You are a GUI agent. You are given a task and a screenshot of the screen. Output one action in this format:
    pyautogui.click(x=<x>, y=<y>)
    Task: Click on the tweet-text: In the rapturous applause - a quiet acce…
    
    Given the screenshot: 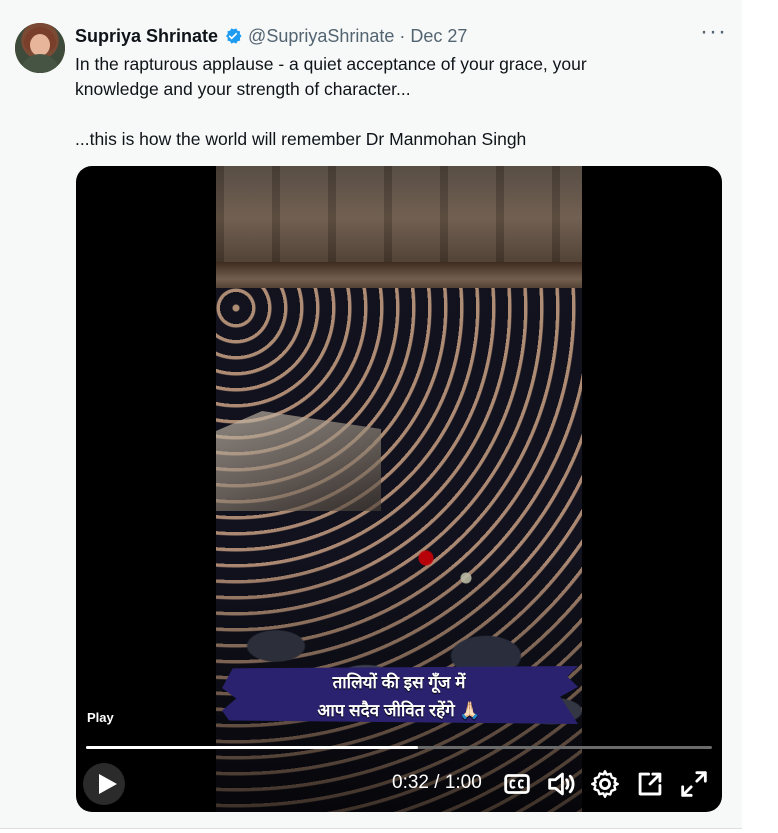 What is the action you would take?
    pyautogui.click(x=387, y=102)
    